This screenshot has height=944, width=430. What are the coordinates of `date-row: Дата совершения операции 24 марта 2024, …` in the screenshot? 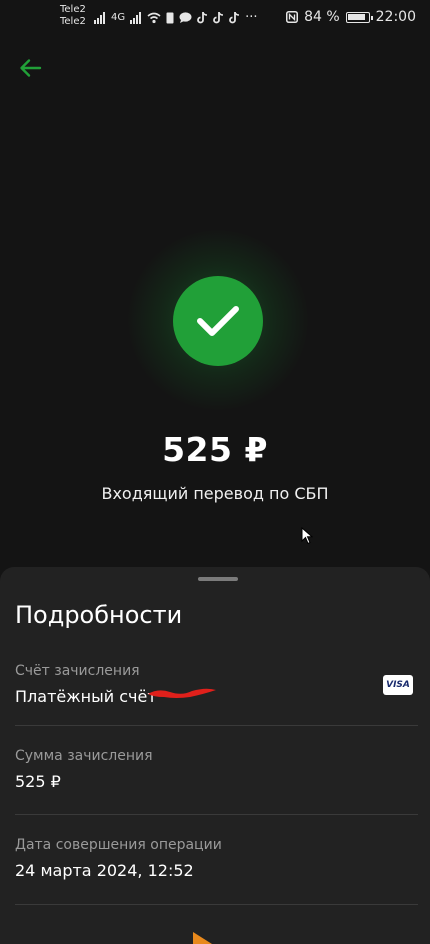 It's located at (215, 858).